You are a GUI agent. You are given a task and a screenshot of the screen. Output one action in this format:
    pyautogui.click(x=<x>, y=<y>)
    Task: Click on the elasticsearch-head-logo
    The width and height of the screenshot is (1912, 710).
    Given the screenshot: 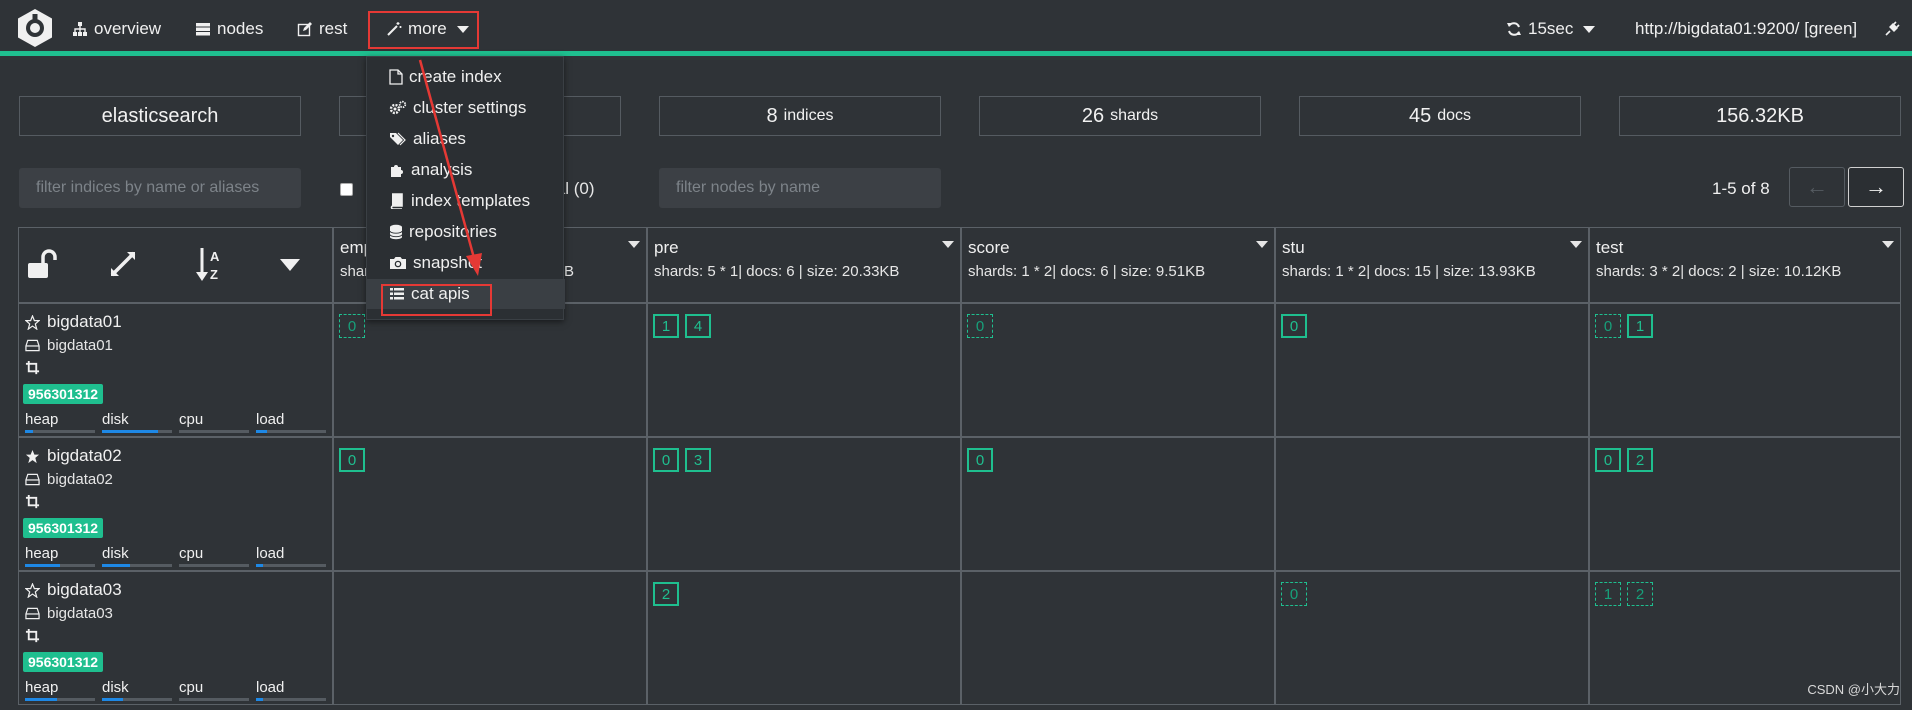 What is the action you would take?
    pyautogui.click(x=35, y=28)
    